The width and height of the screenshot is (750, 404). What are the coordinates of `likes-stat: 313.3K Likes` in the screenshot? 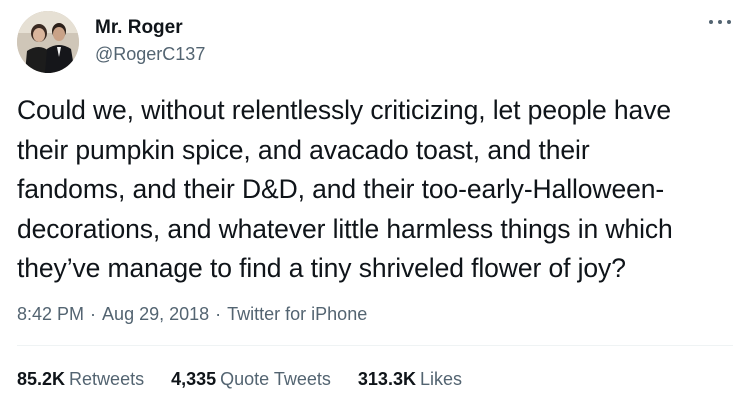 It's located at (410, 379).